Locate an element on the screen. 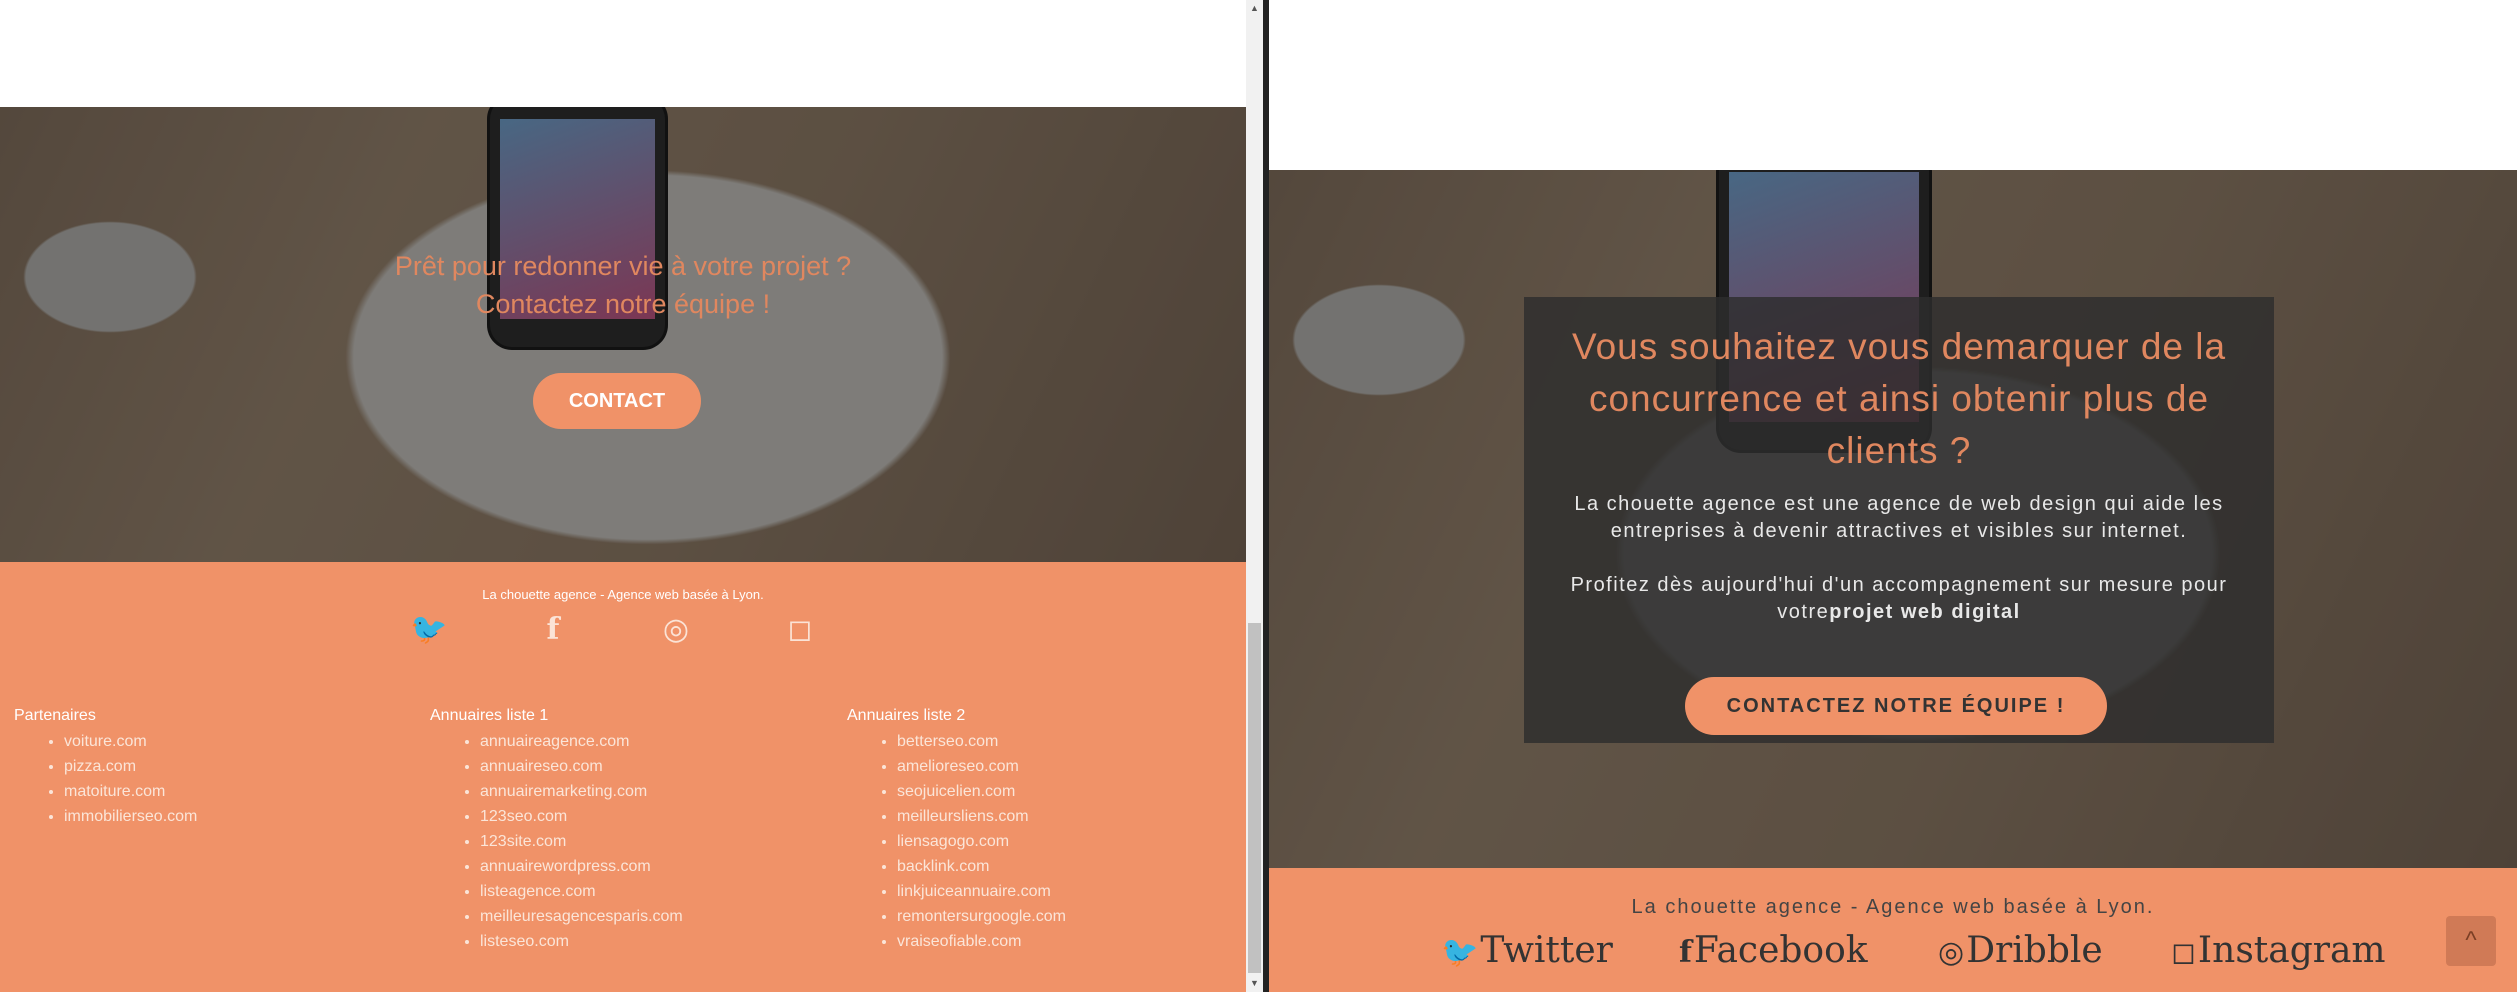 The image size is (2517, 992). list-item: 123seo.com is located at coordinates (581, 816).